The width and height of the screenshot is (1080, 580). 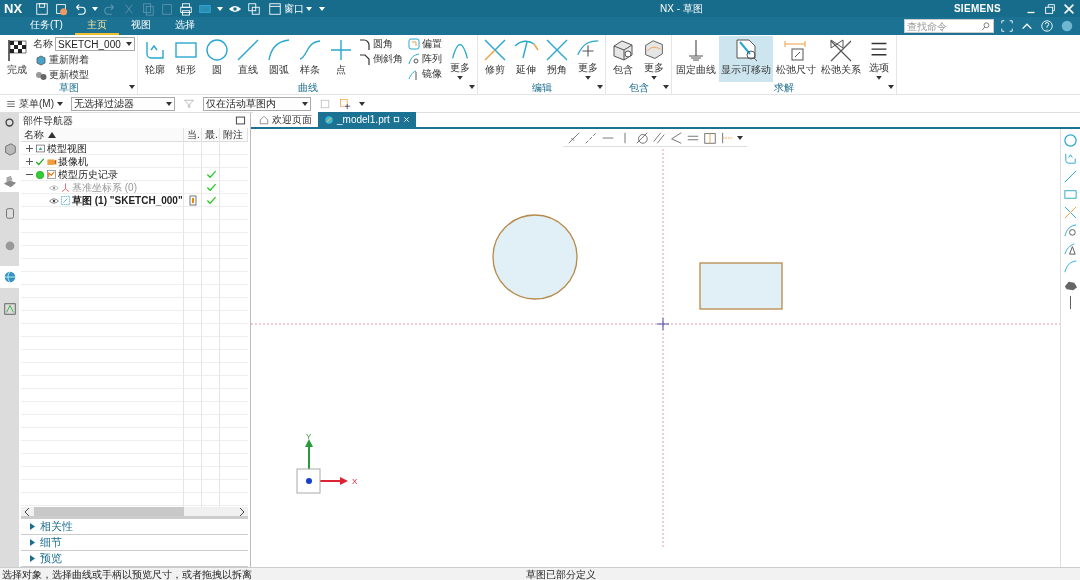 What do you see at coordinates (123, 103) in the screenshot?
I see `filter-dropdown: 无选择过滤器` at bounding box center [123, 103].